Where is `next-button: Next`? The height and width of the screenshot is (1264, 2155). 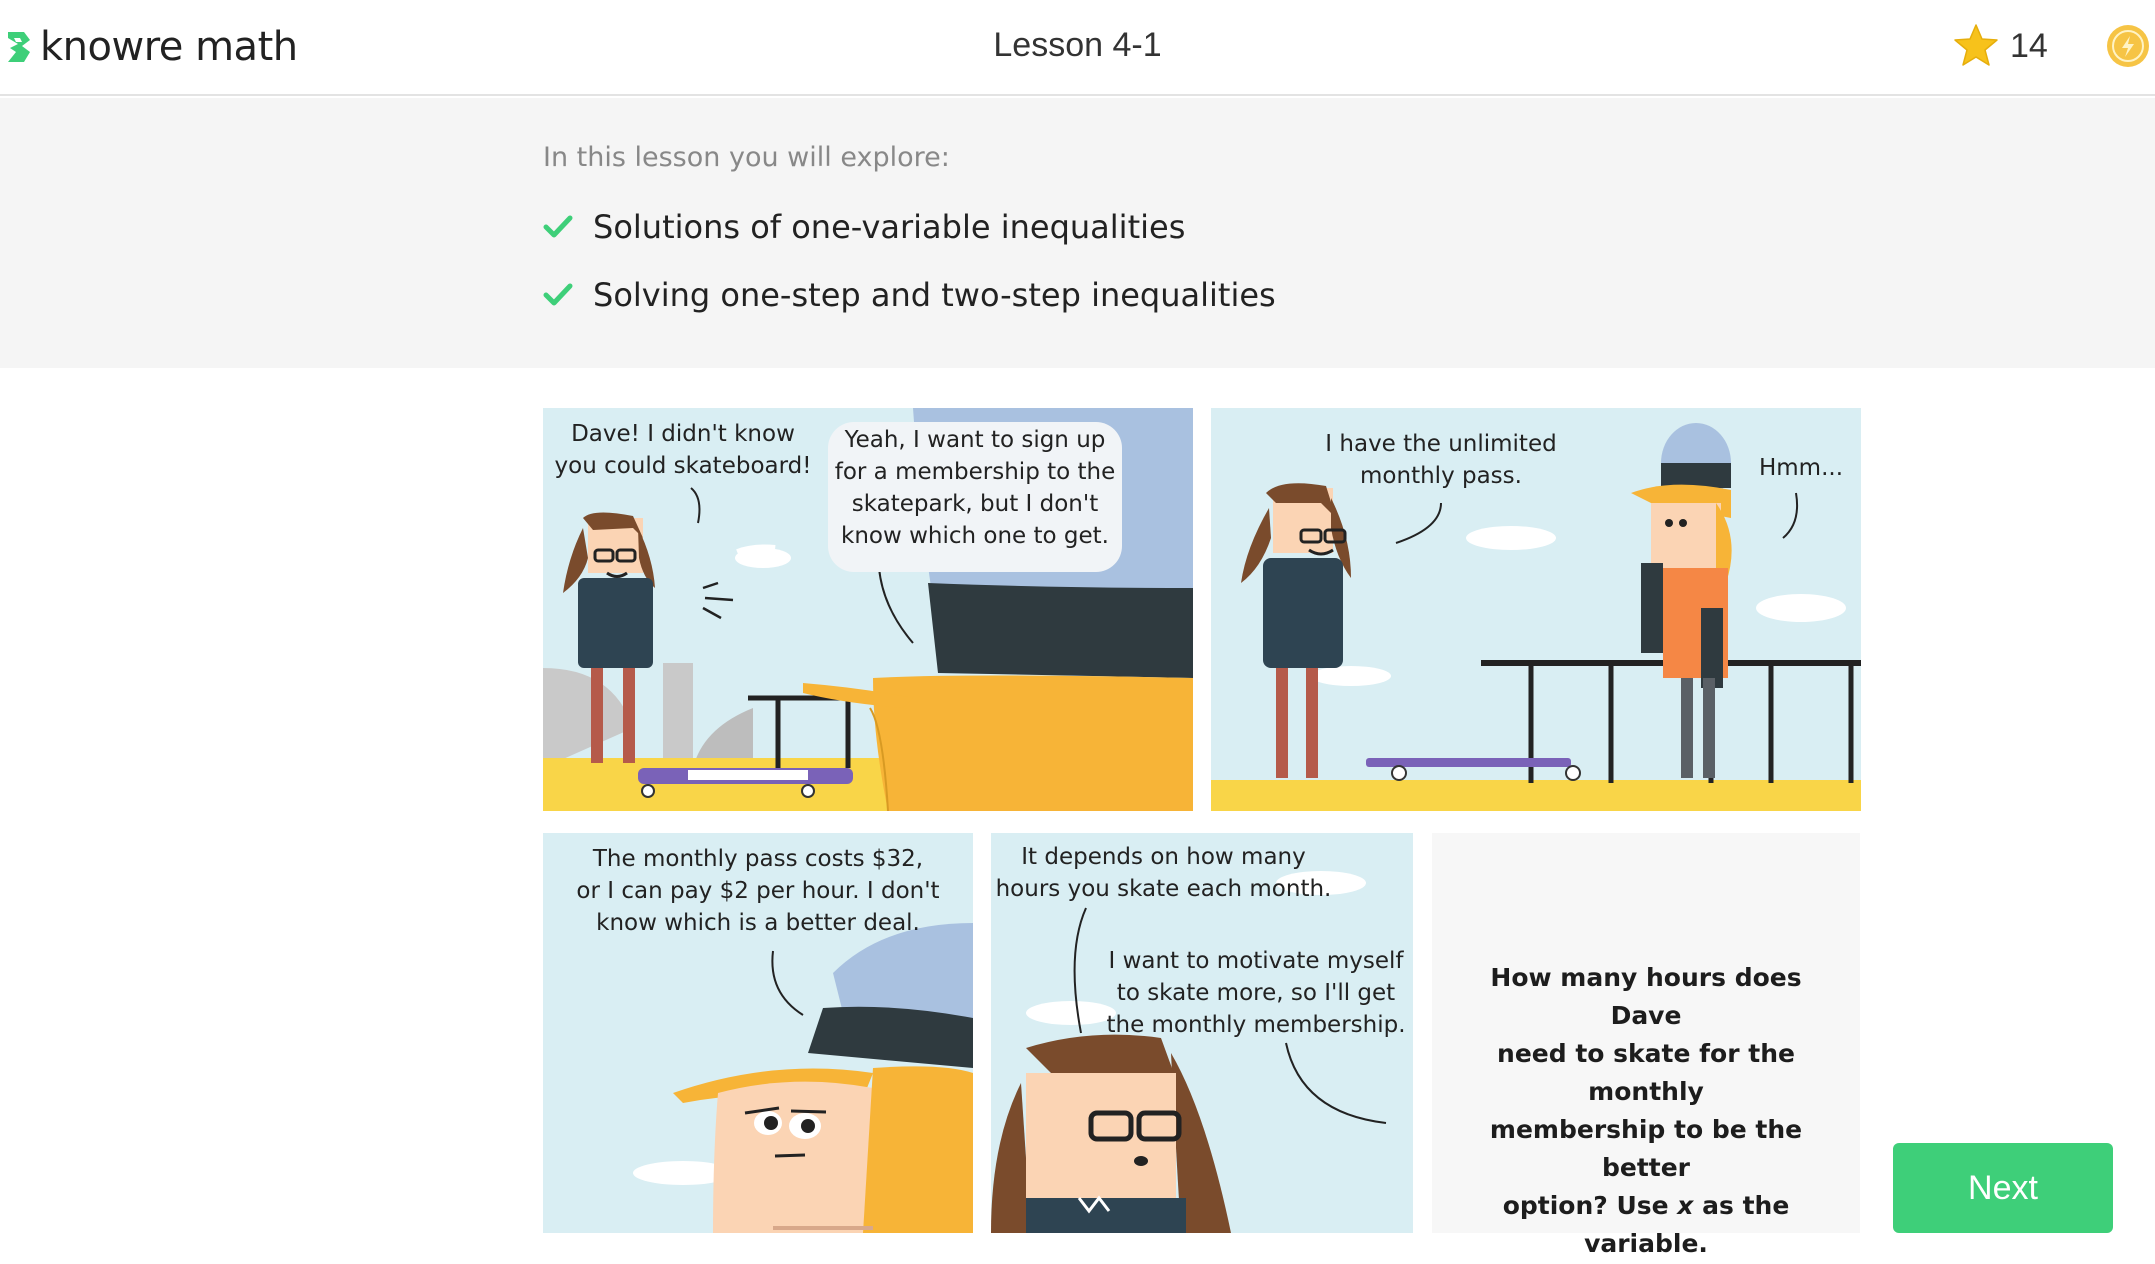
next-button: Next is located at coordinates (2003, 1188).